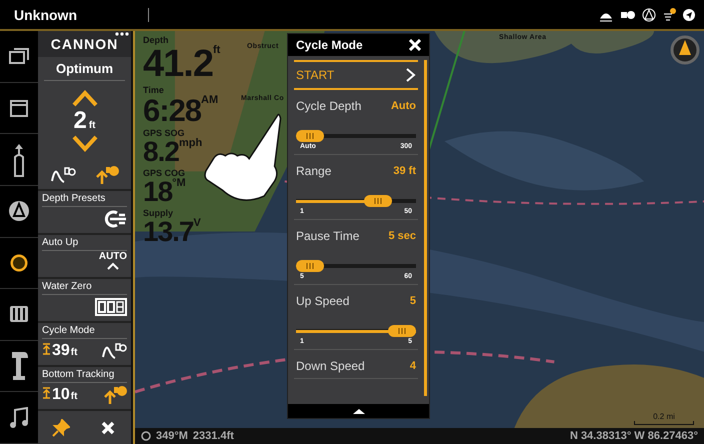  I want to click on readout-label: Supply, so click(158, 213).